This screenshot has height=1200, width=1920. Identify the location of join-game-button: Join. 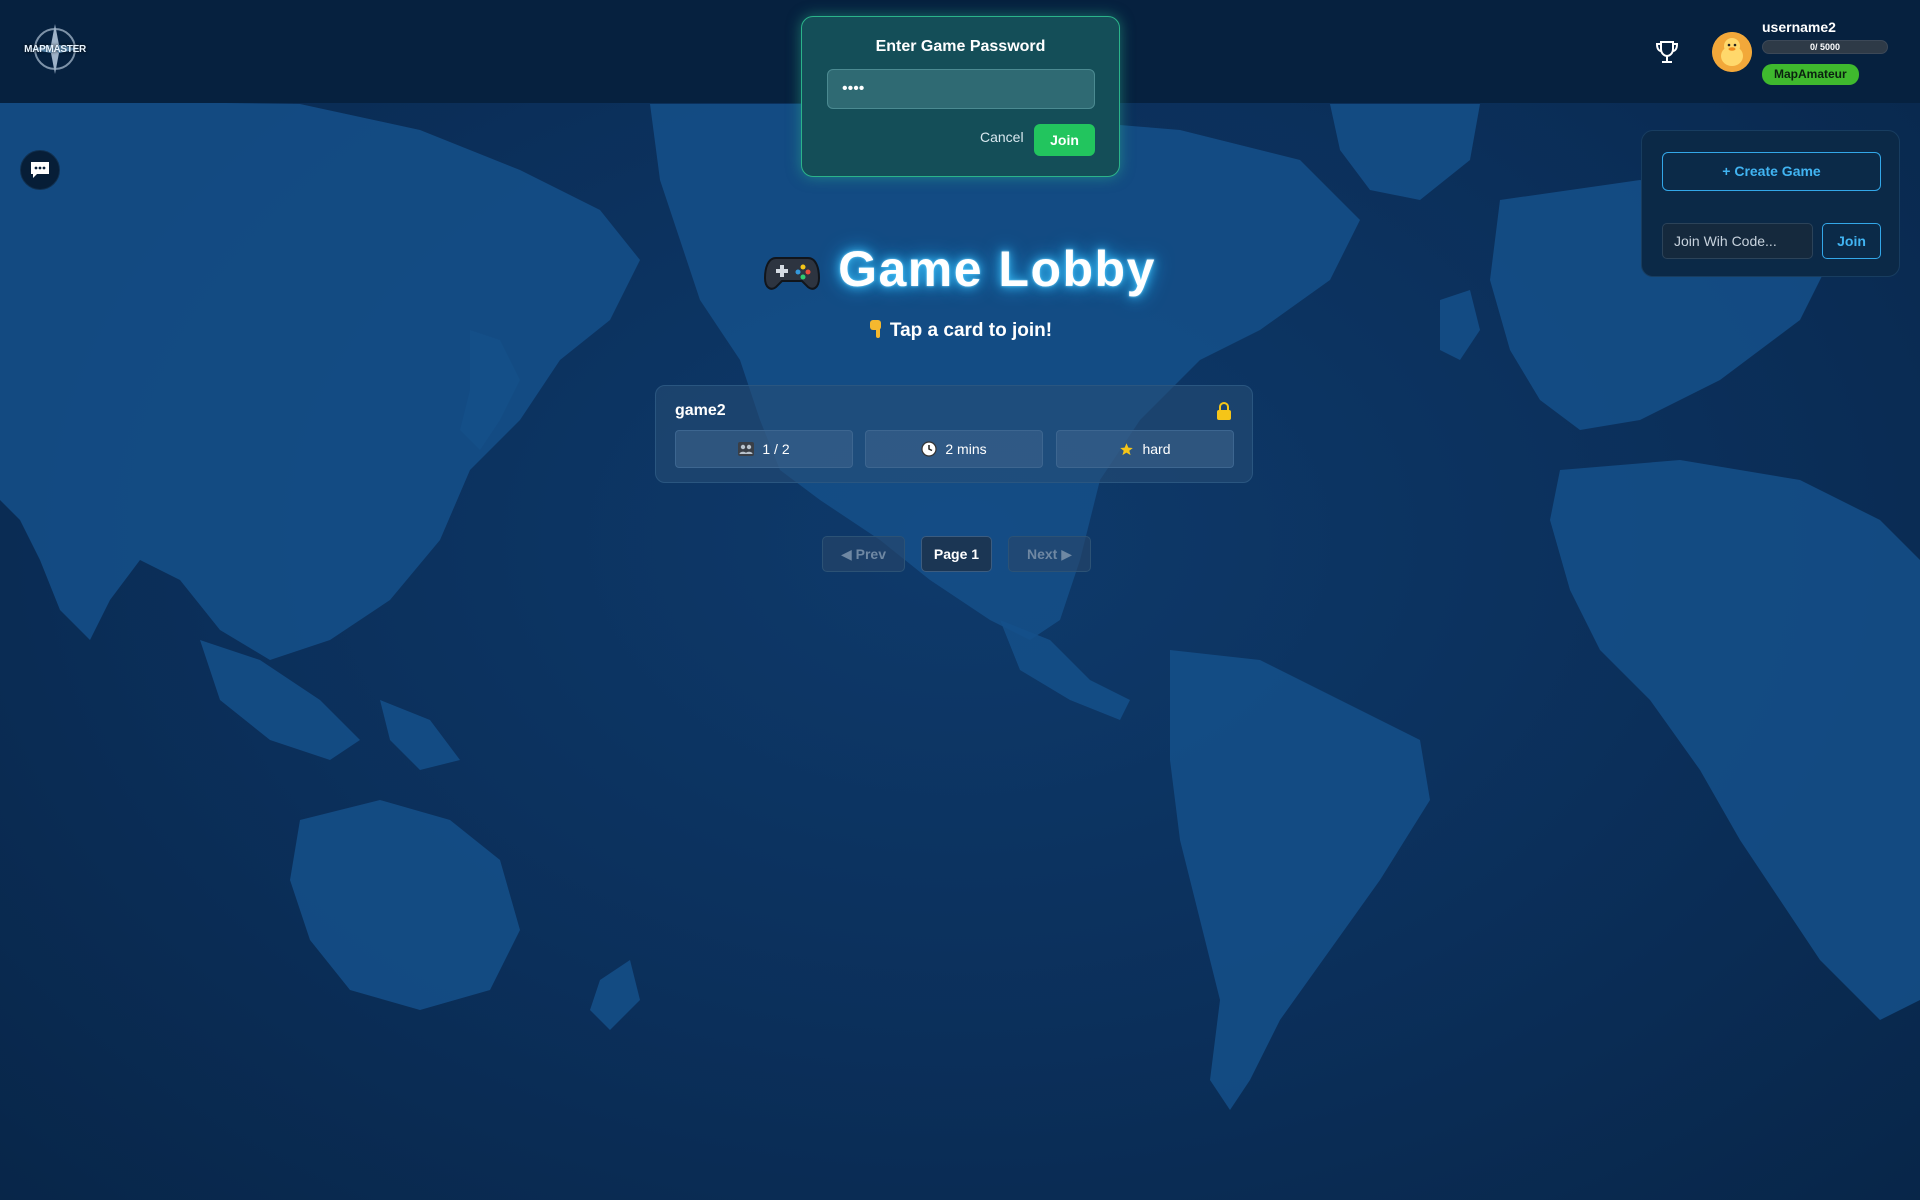
(1064, 140).